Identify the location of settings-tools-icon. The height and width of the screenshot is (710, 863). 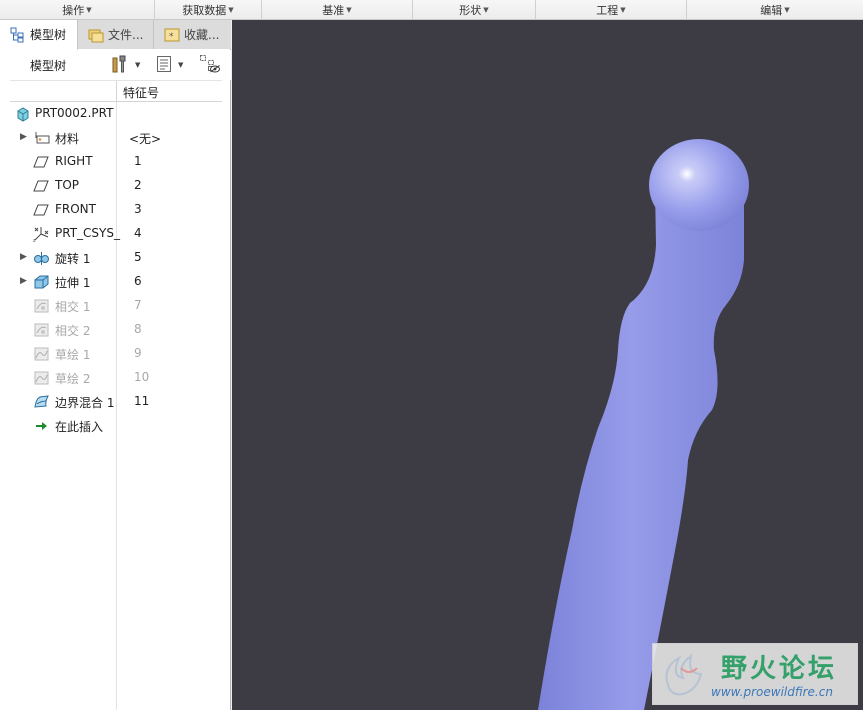
(120, 65).